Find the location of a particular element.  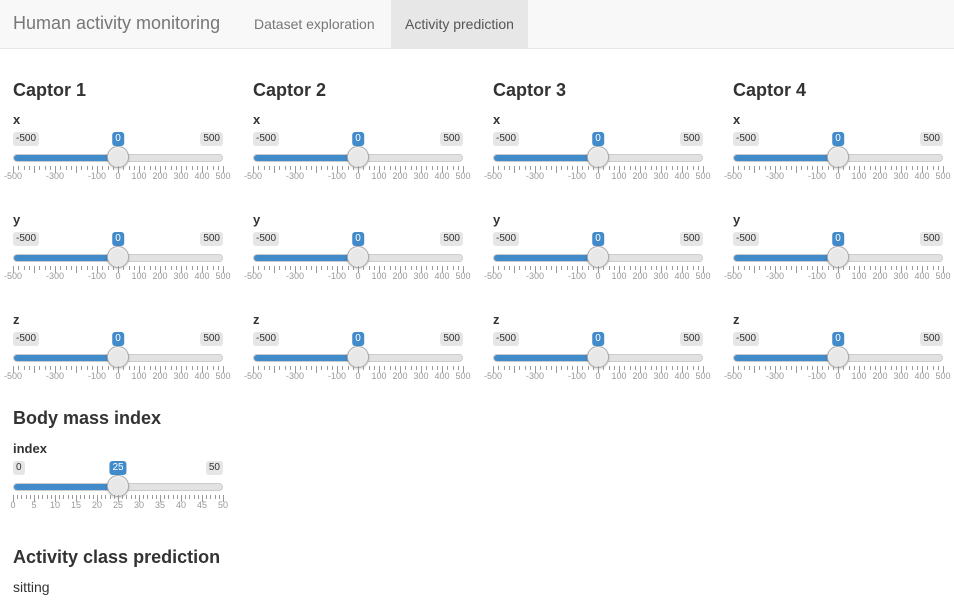

app-brand: Human activity monitoring is located at coordinates (116, 23).